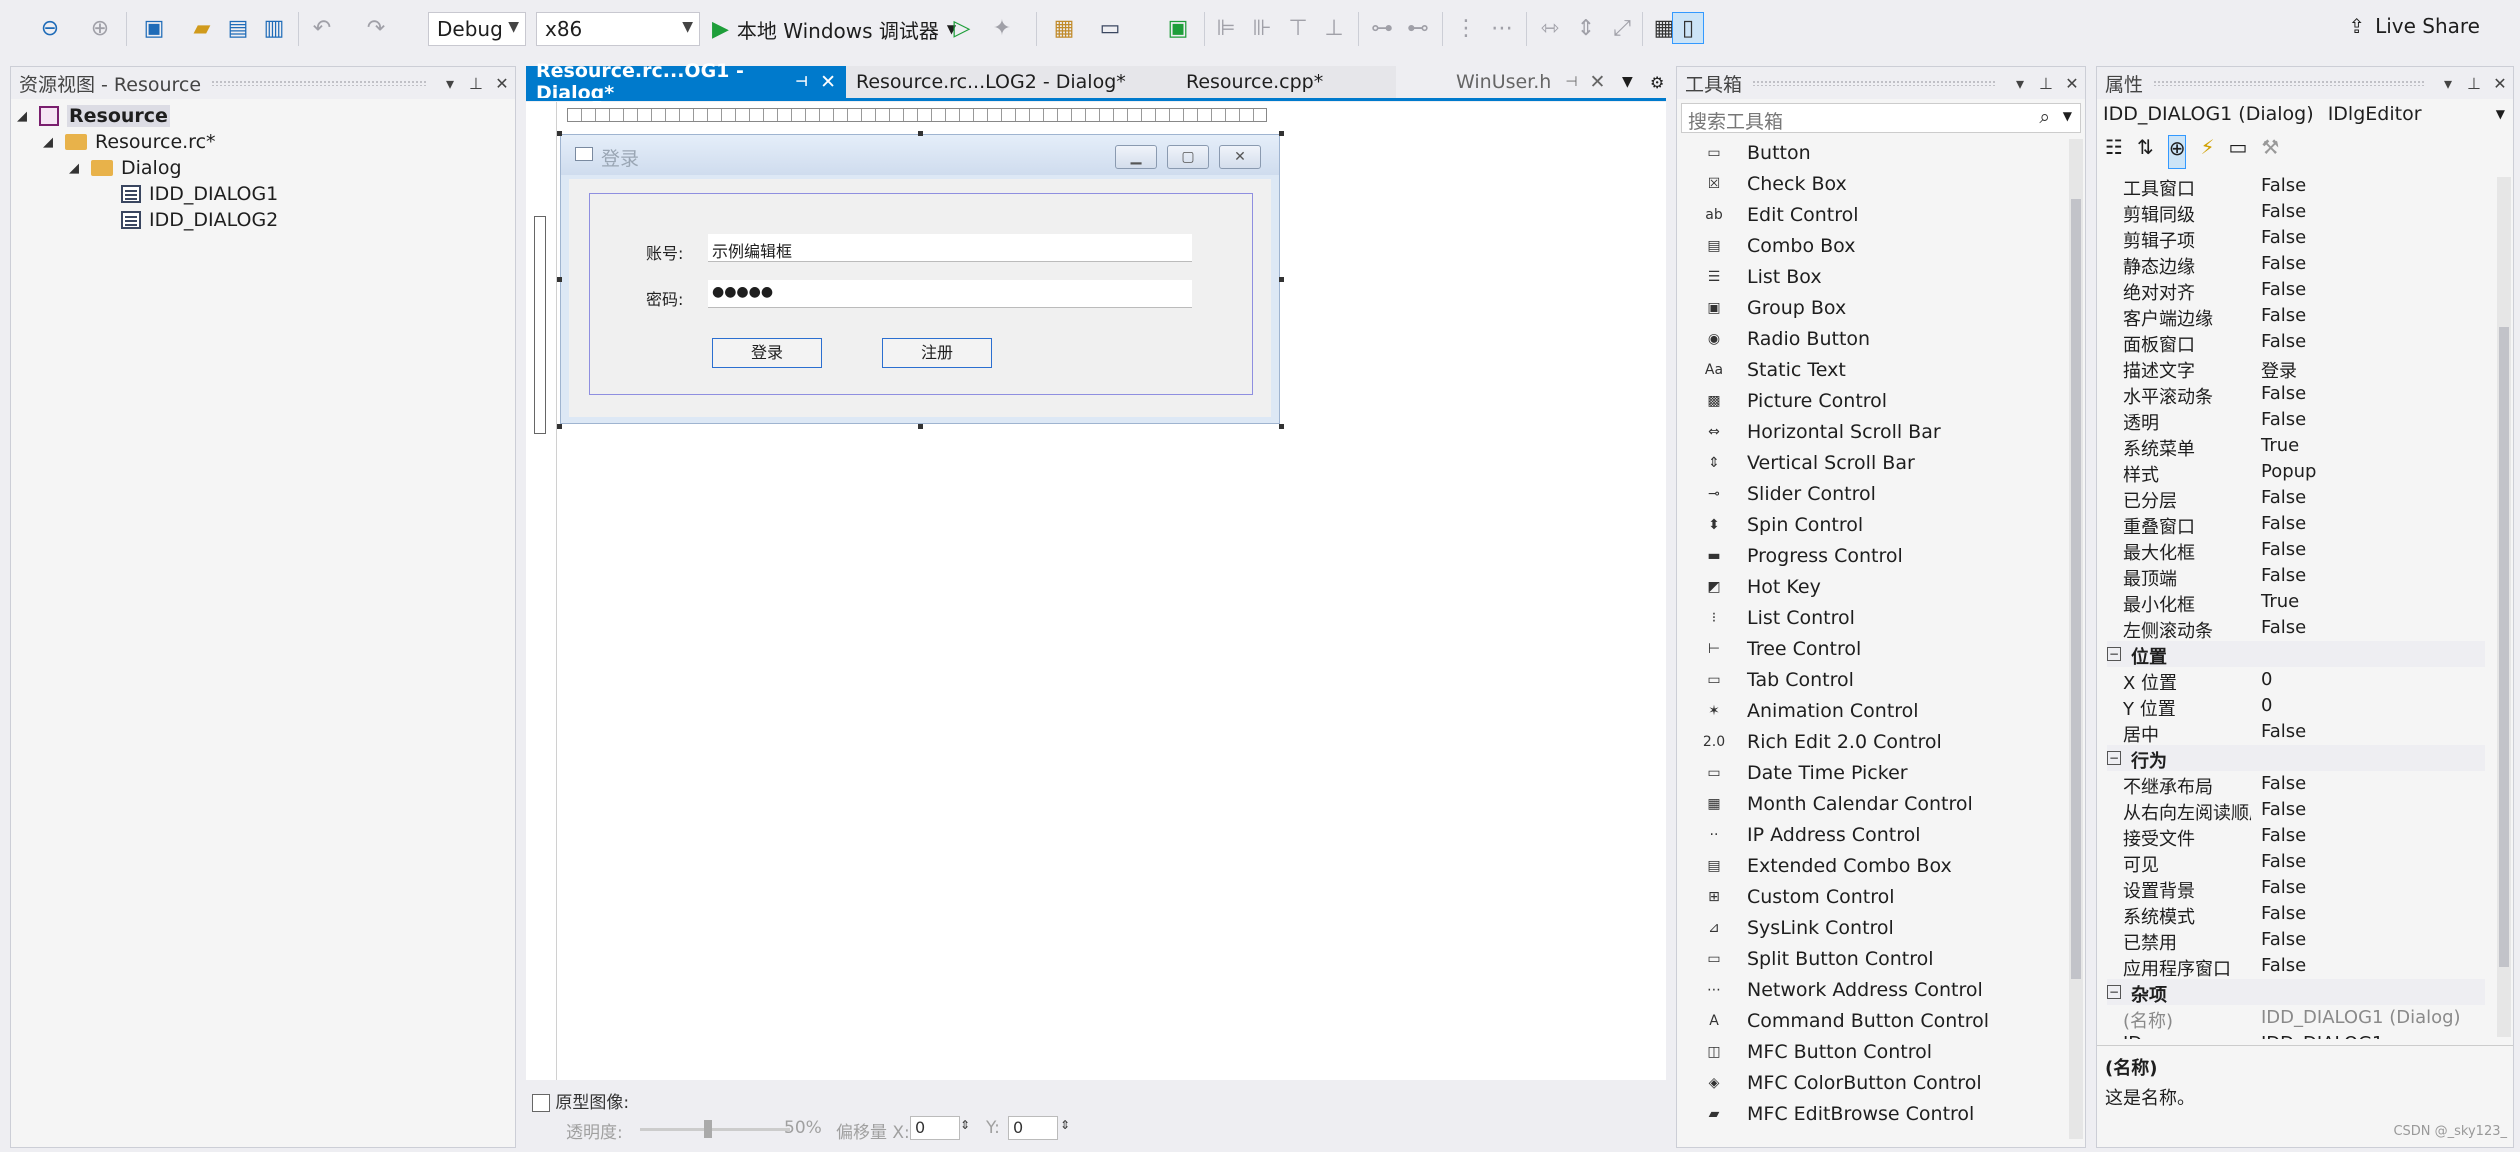 This screenshot has height=1152, width=2520. What do you see at coordinates (937, 353) in the screenshot?
I see `register-button: 注册` at bounding box center [937, 353].